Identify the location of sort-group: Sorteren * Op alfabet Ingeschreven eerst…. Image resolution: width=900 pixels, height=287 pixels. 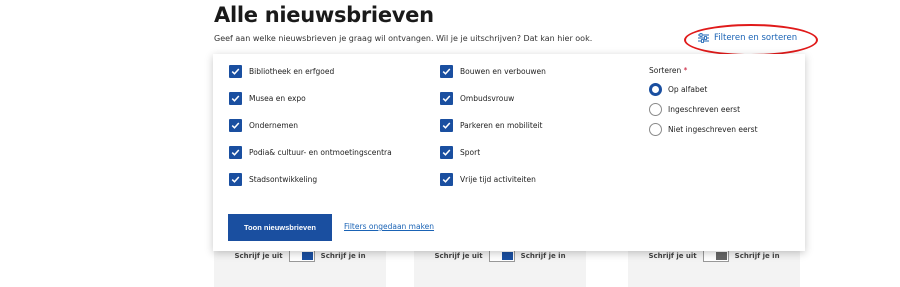
(703, 102).